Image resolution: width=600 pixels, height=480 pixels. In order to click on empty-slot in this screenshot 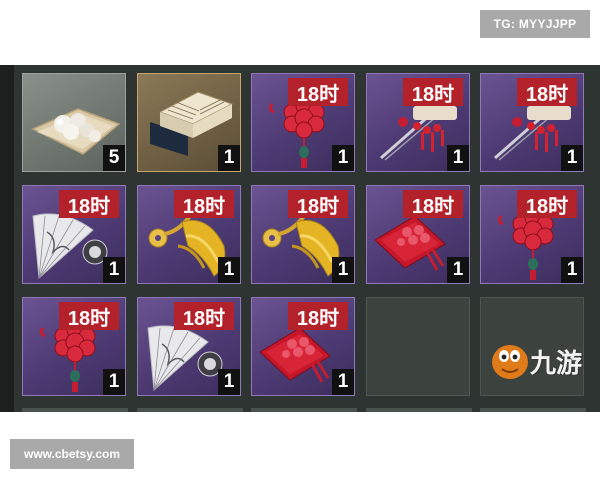, I will do `click(418, 346)`.